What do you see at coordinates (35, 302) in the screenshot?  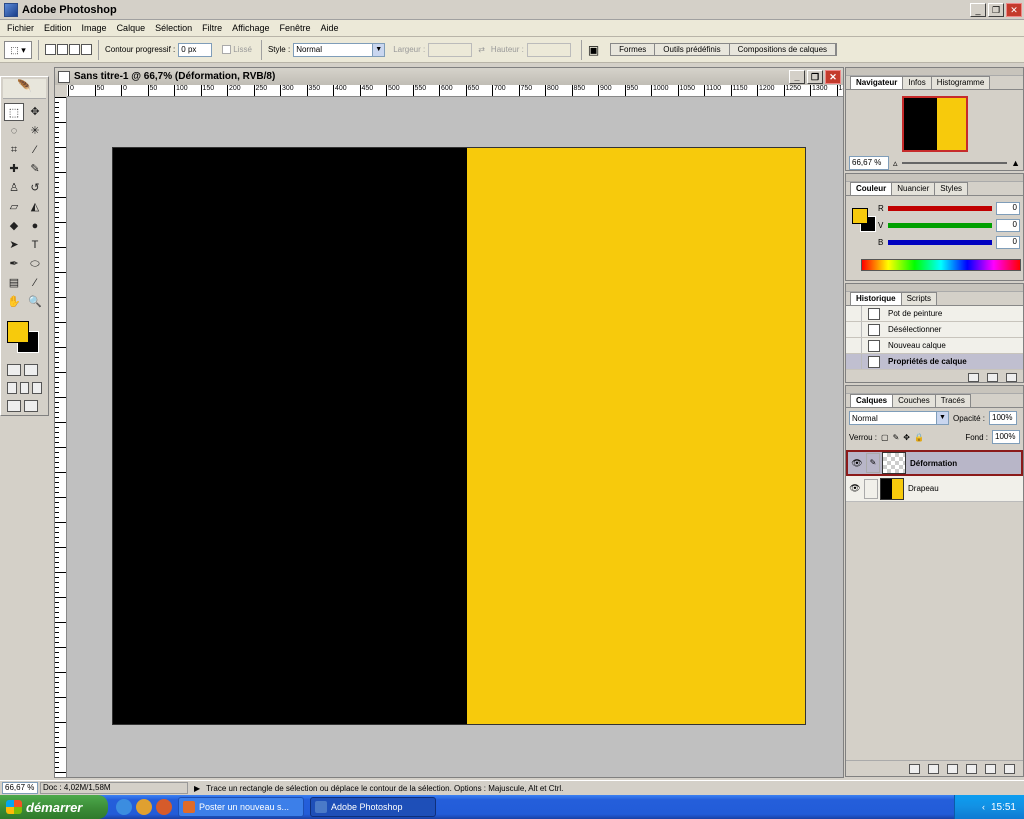 I see `zoom-tool-icon: 🔍` at bounding box center [35, 302].